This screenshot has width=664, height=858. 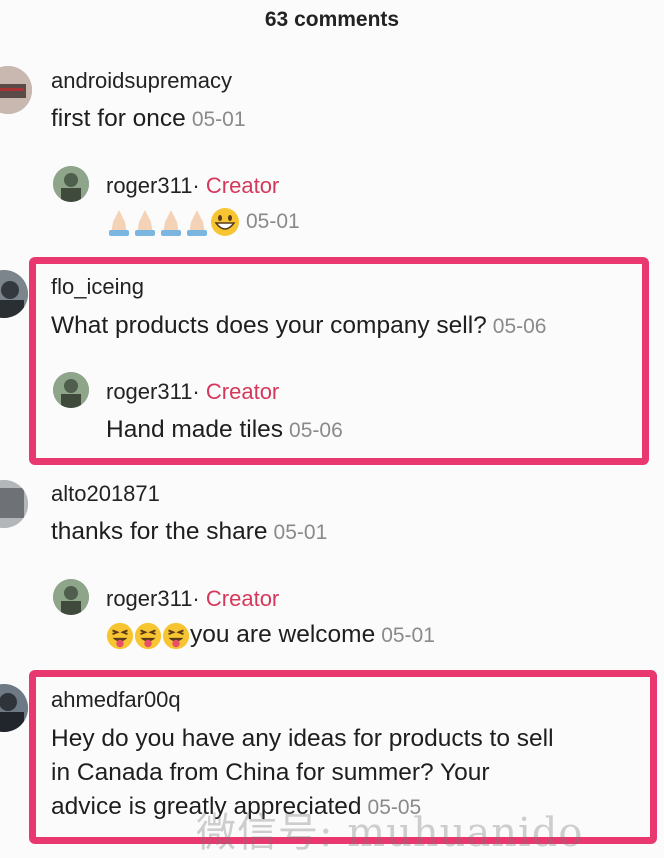 I want to click on reply-text: you are welcome 05-01, so click(x=270, y=635).